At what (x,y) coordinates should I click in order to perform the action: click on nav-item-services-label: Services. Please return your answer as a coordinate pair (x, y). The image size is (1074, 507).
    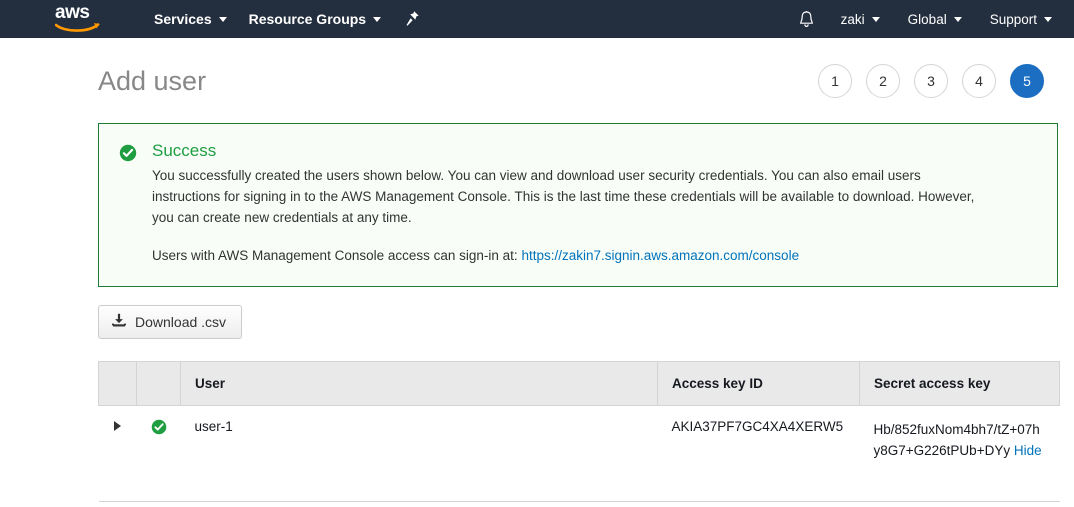
    Looking at the image, I should click on (183, 19).